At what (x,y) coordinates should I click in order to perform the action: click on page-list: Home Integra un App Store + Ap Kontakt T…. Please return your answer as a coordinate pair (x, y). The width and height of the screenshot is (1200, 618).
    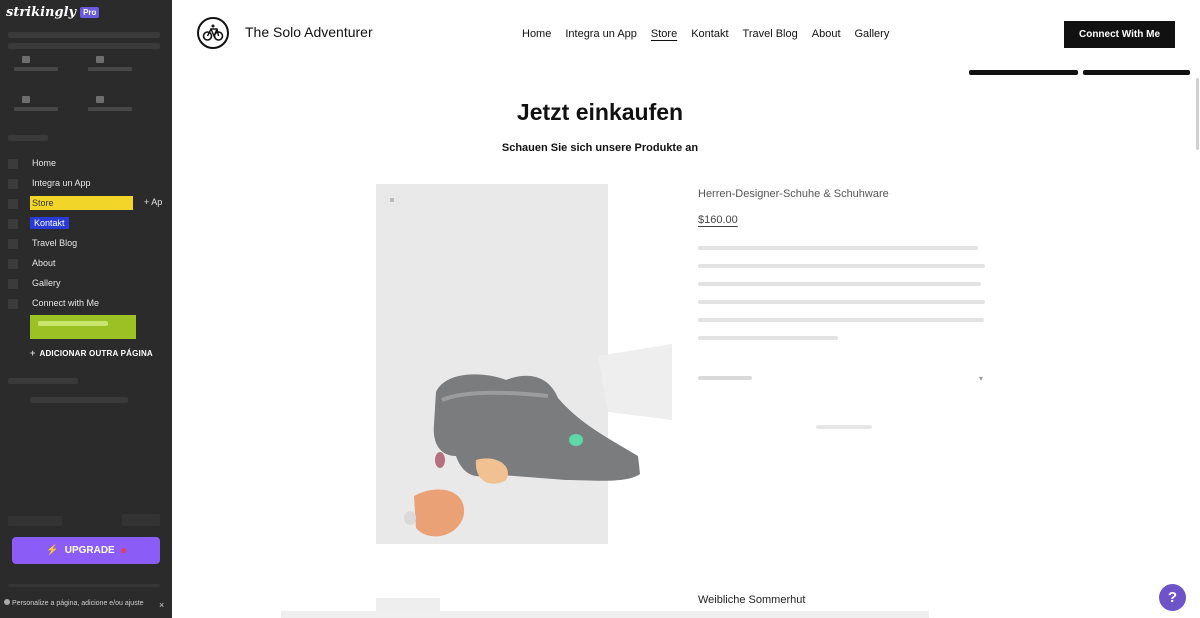
    Looking at the image, I should click on (88, 234).